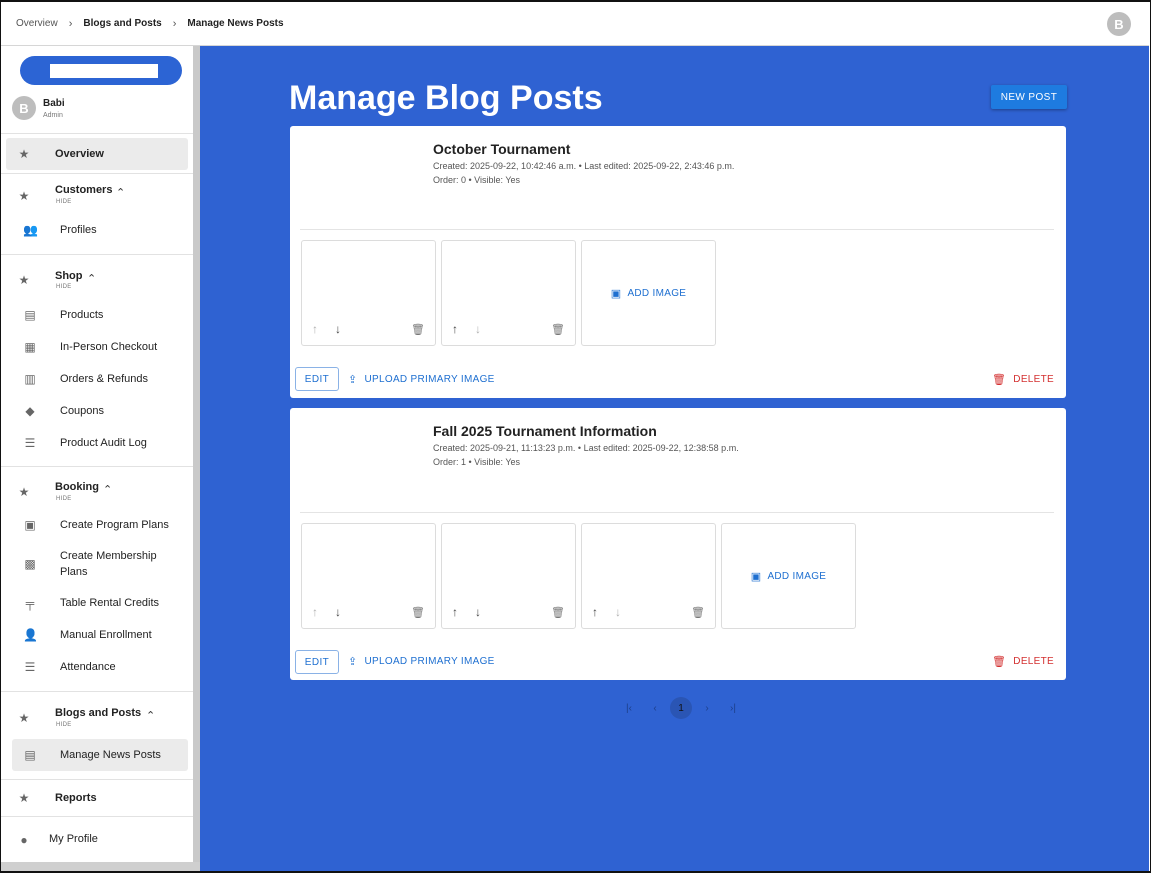  Describe the element at coordinates (37, 23) in the screenshot. I see `breadcrumb-overview: Overview` at that location.